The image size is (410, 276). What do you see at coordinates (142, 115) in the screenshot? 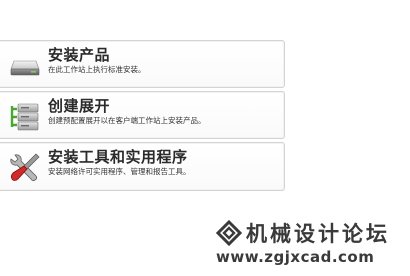
I see `create-deployment-button: 创建展开 创建预配置展开以在客户端工作站上安装产品。` at bounding box center [142, 115].